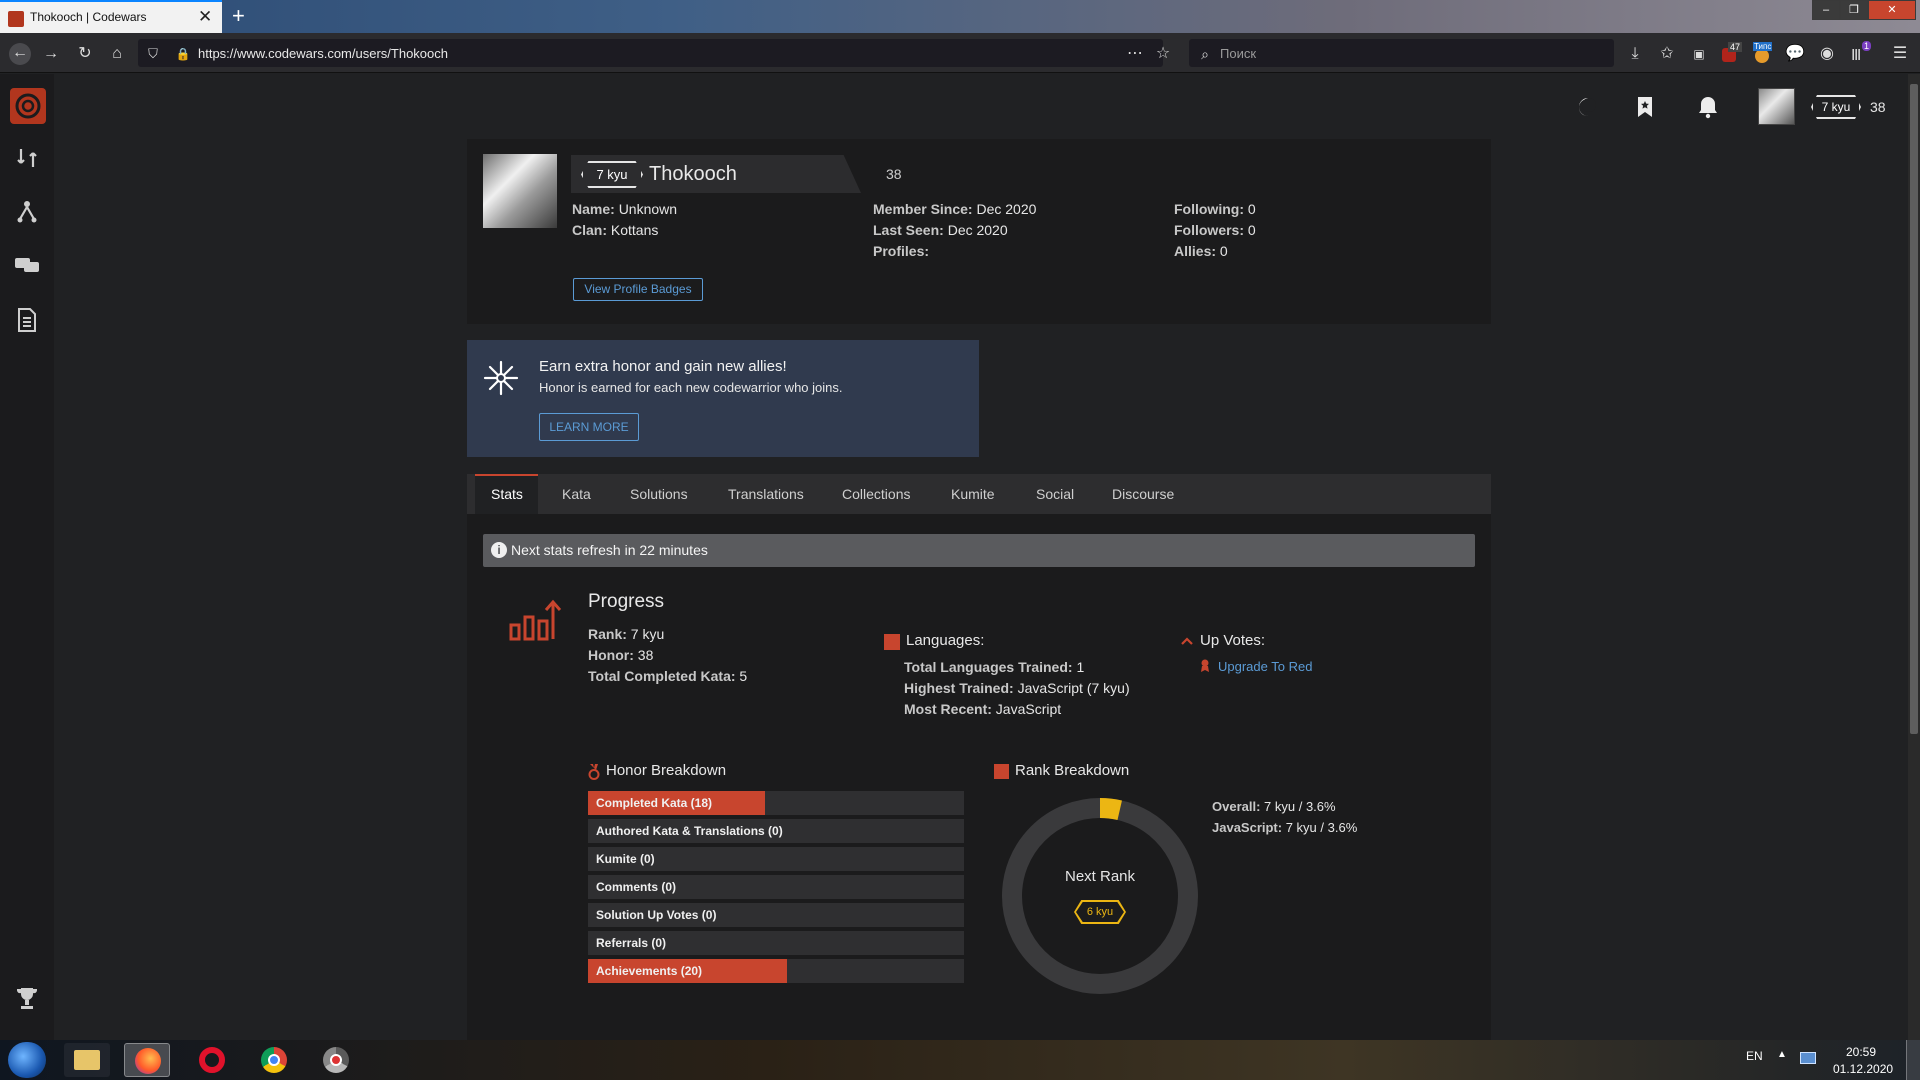 The image size is (1920, 1080). Describe the element at coordinates (1754, 1056) in the screenshot. I see `keyboard-language: EN` at that location.